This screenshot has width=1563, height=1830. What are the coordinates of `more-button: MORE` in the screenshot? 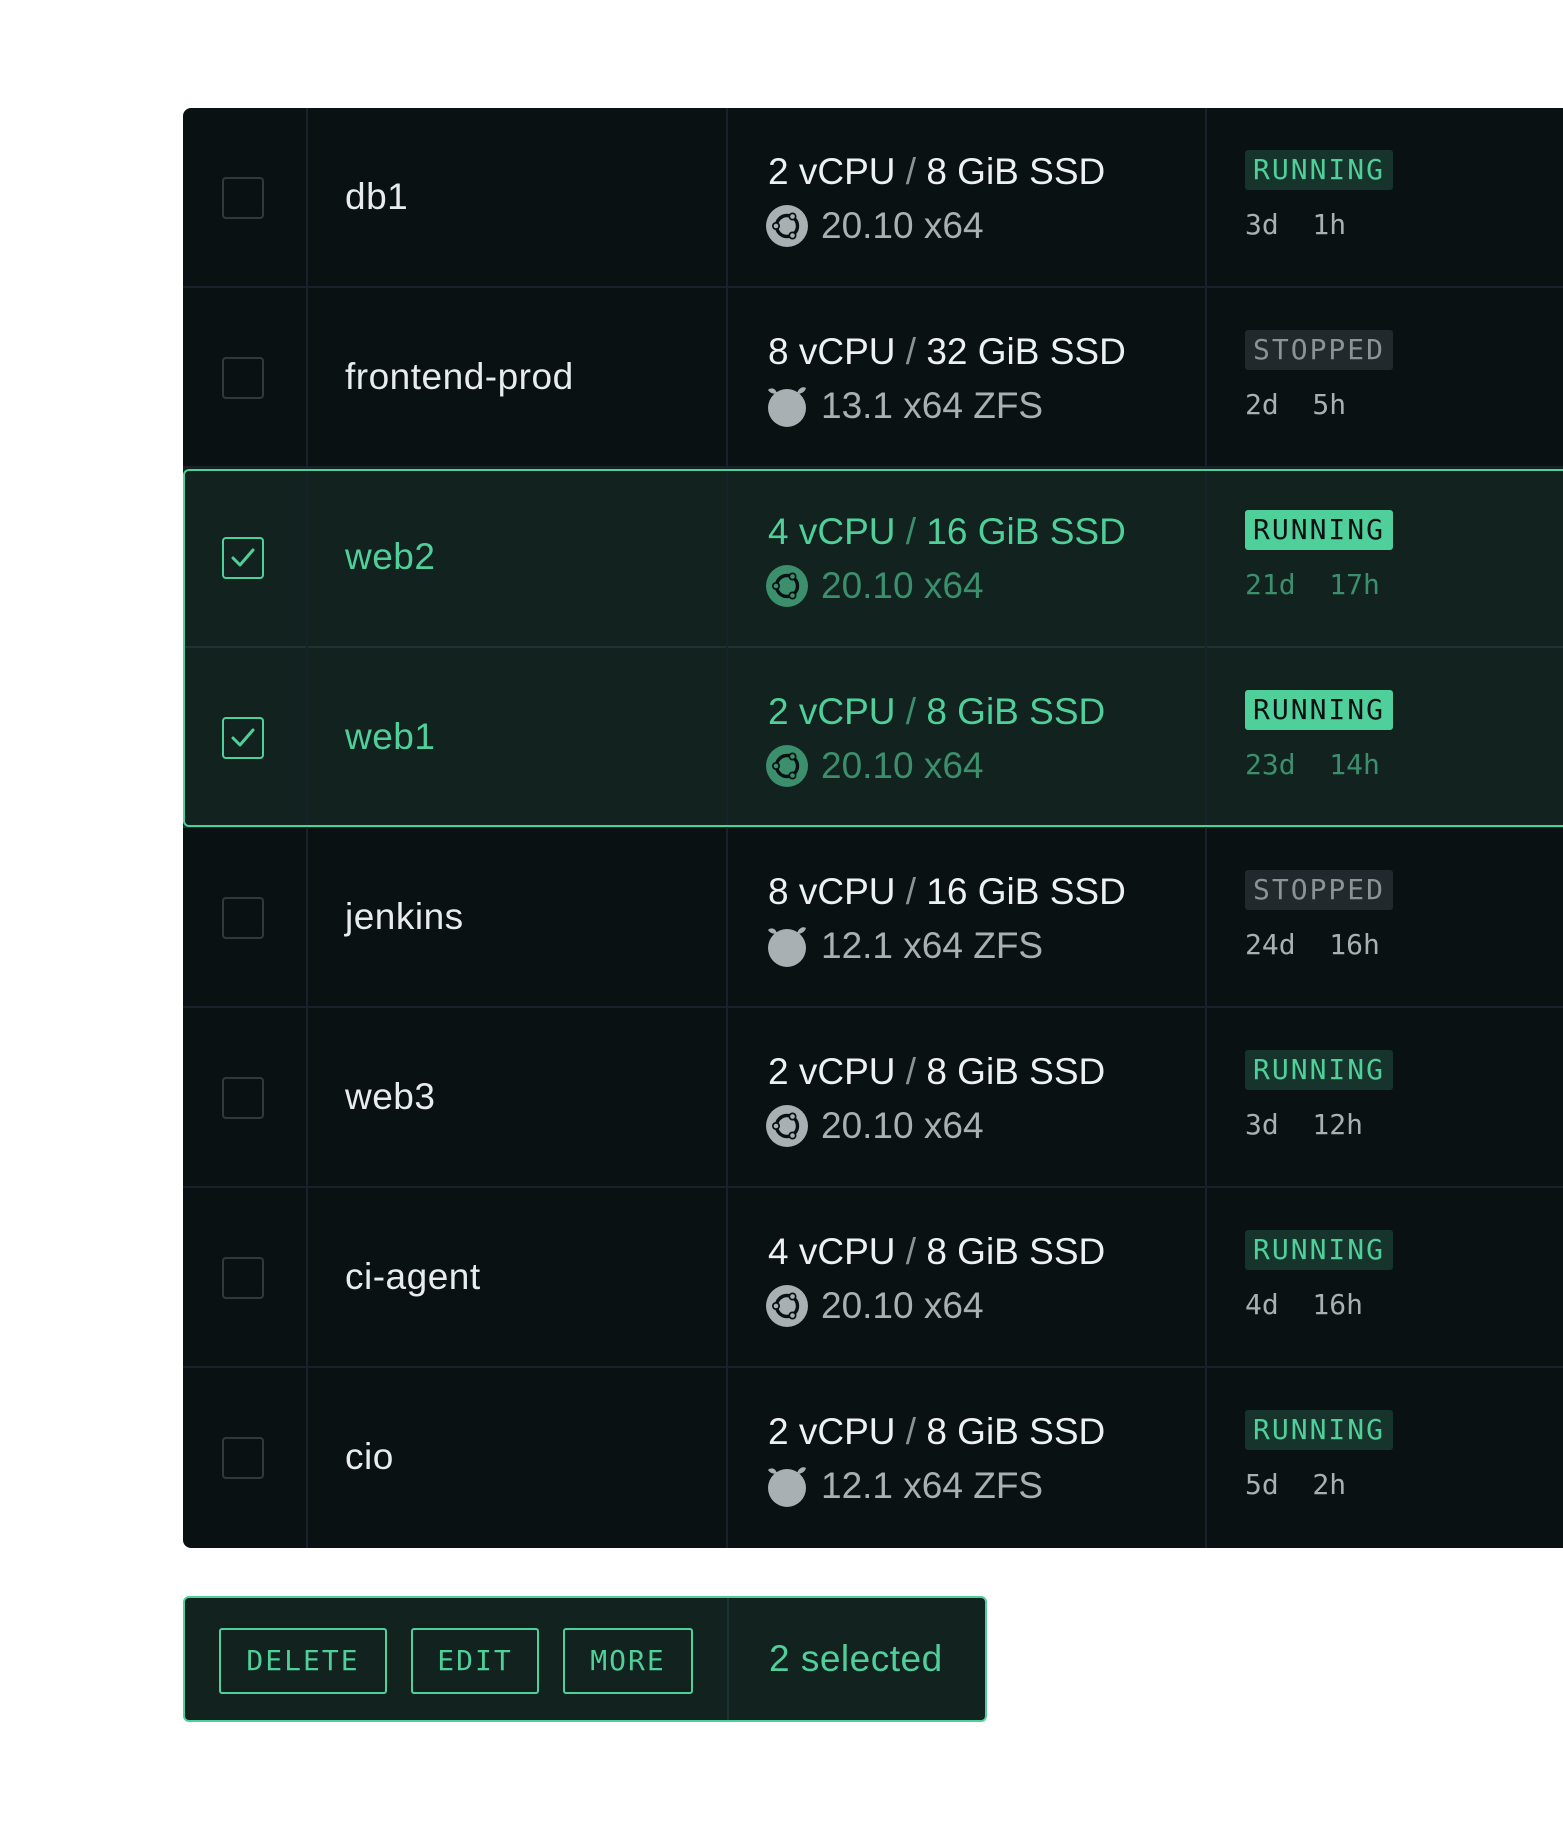 It's located at (628, 1661).